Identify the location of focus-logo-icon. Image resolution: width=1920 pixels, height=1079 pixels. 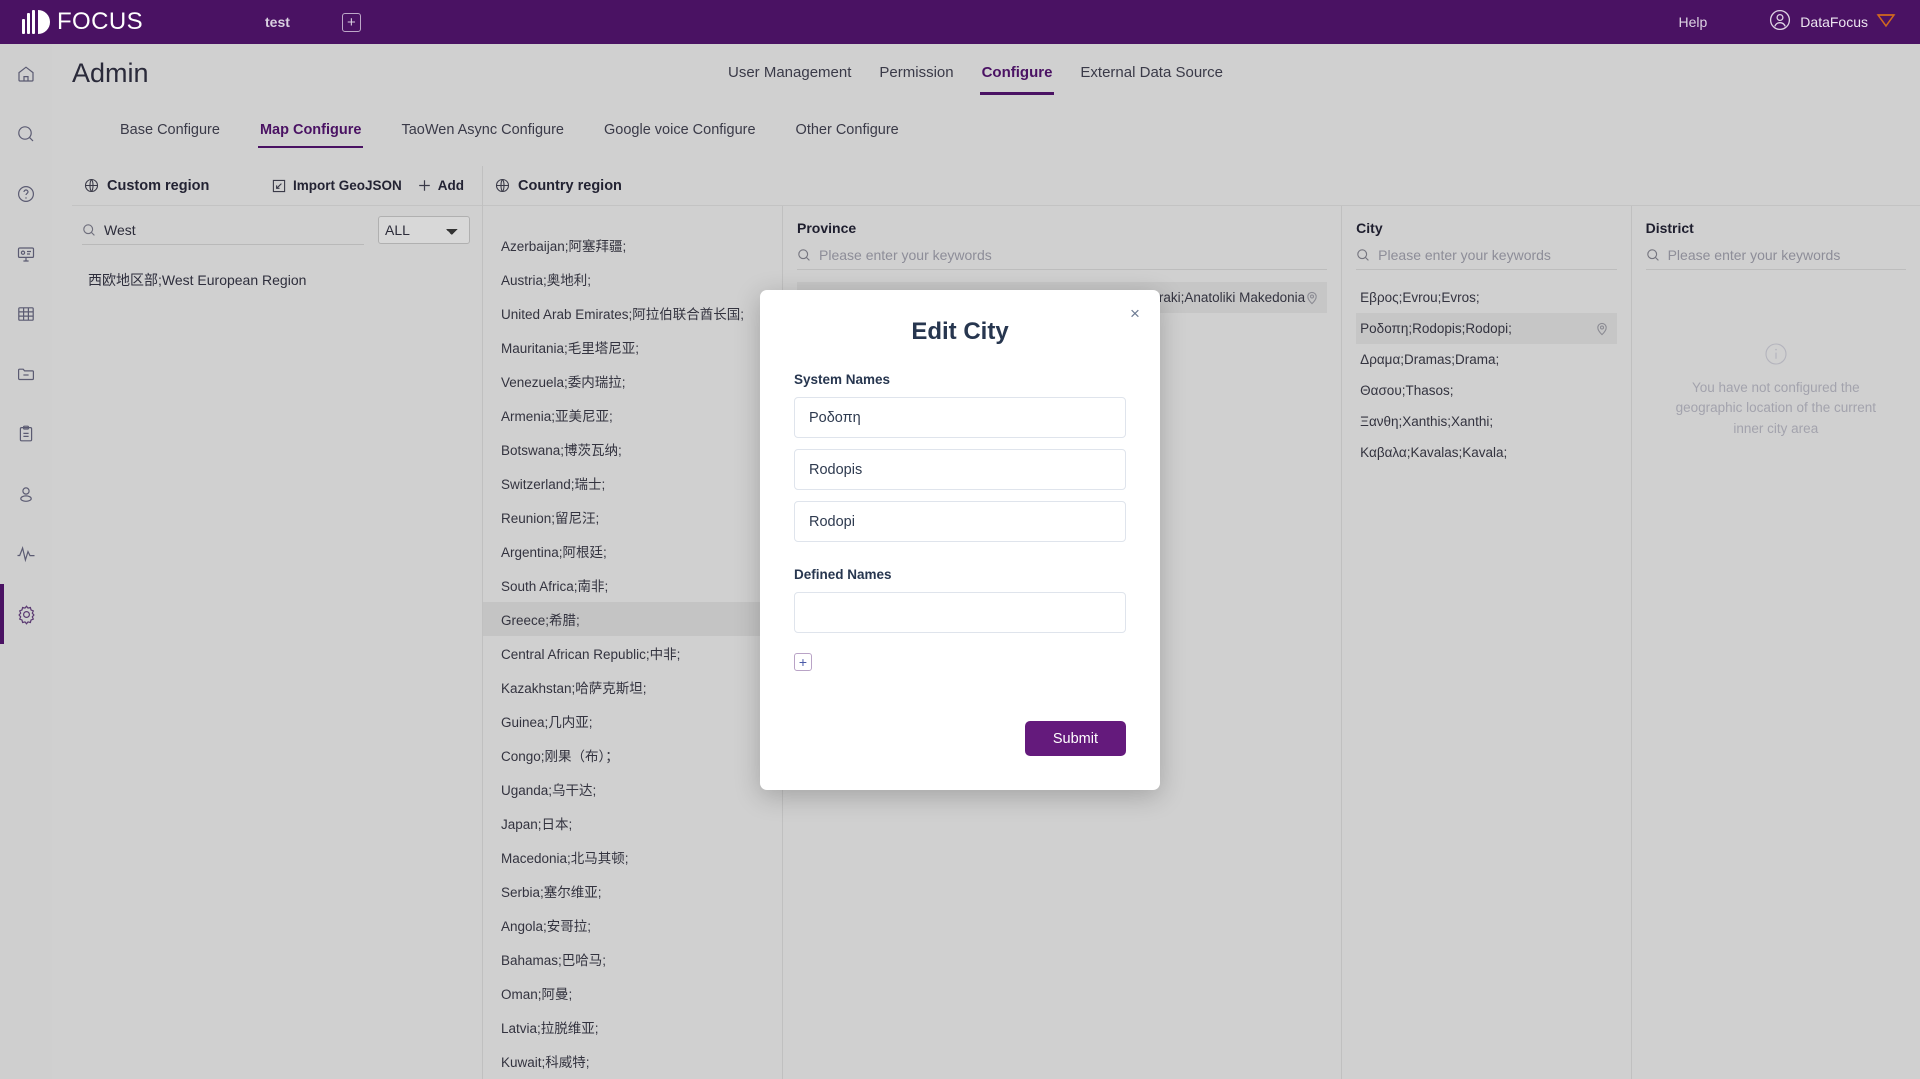
(36, 22).